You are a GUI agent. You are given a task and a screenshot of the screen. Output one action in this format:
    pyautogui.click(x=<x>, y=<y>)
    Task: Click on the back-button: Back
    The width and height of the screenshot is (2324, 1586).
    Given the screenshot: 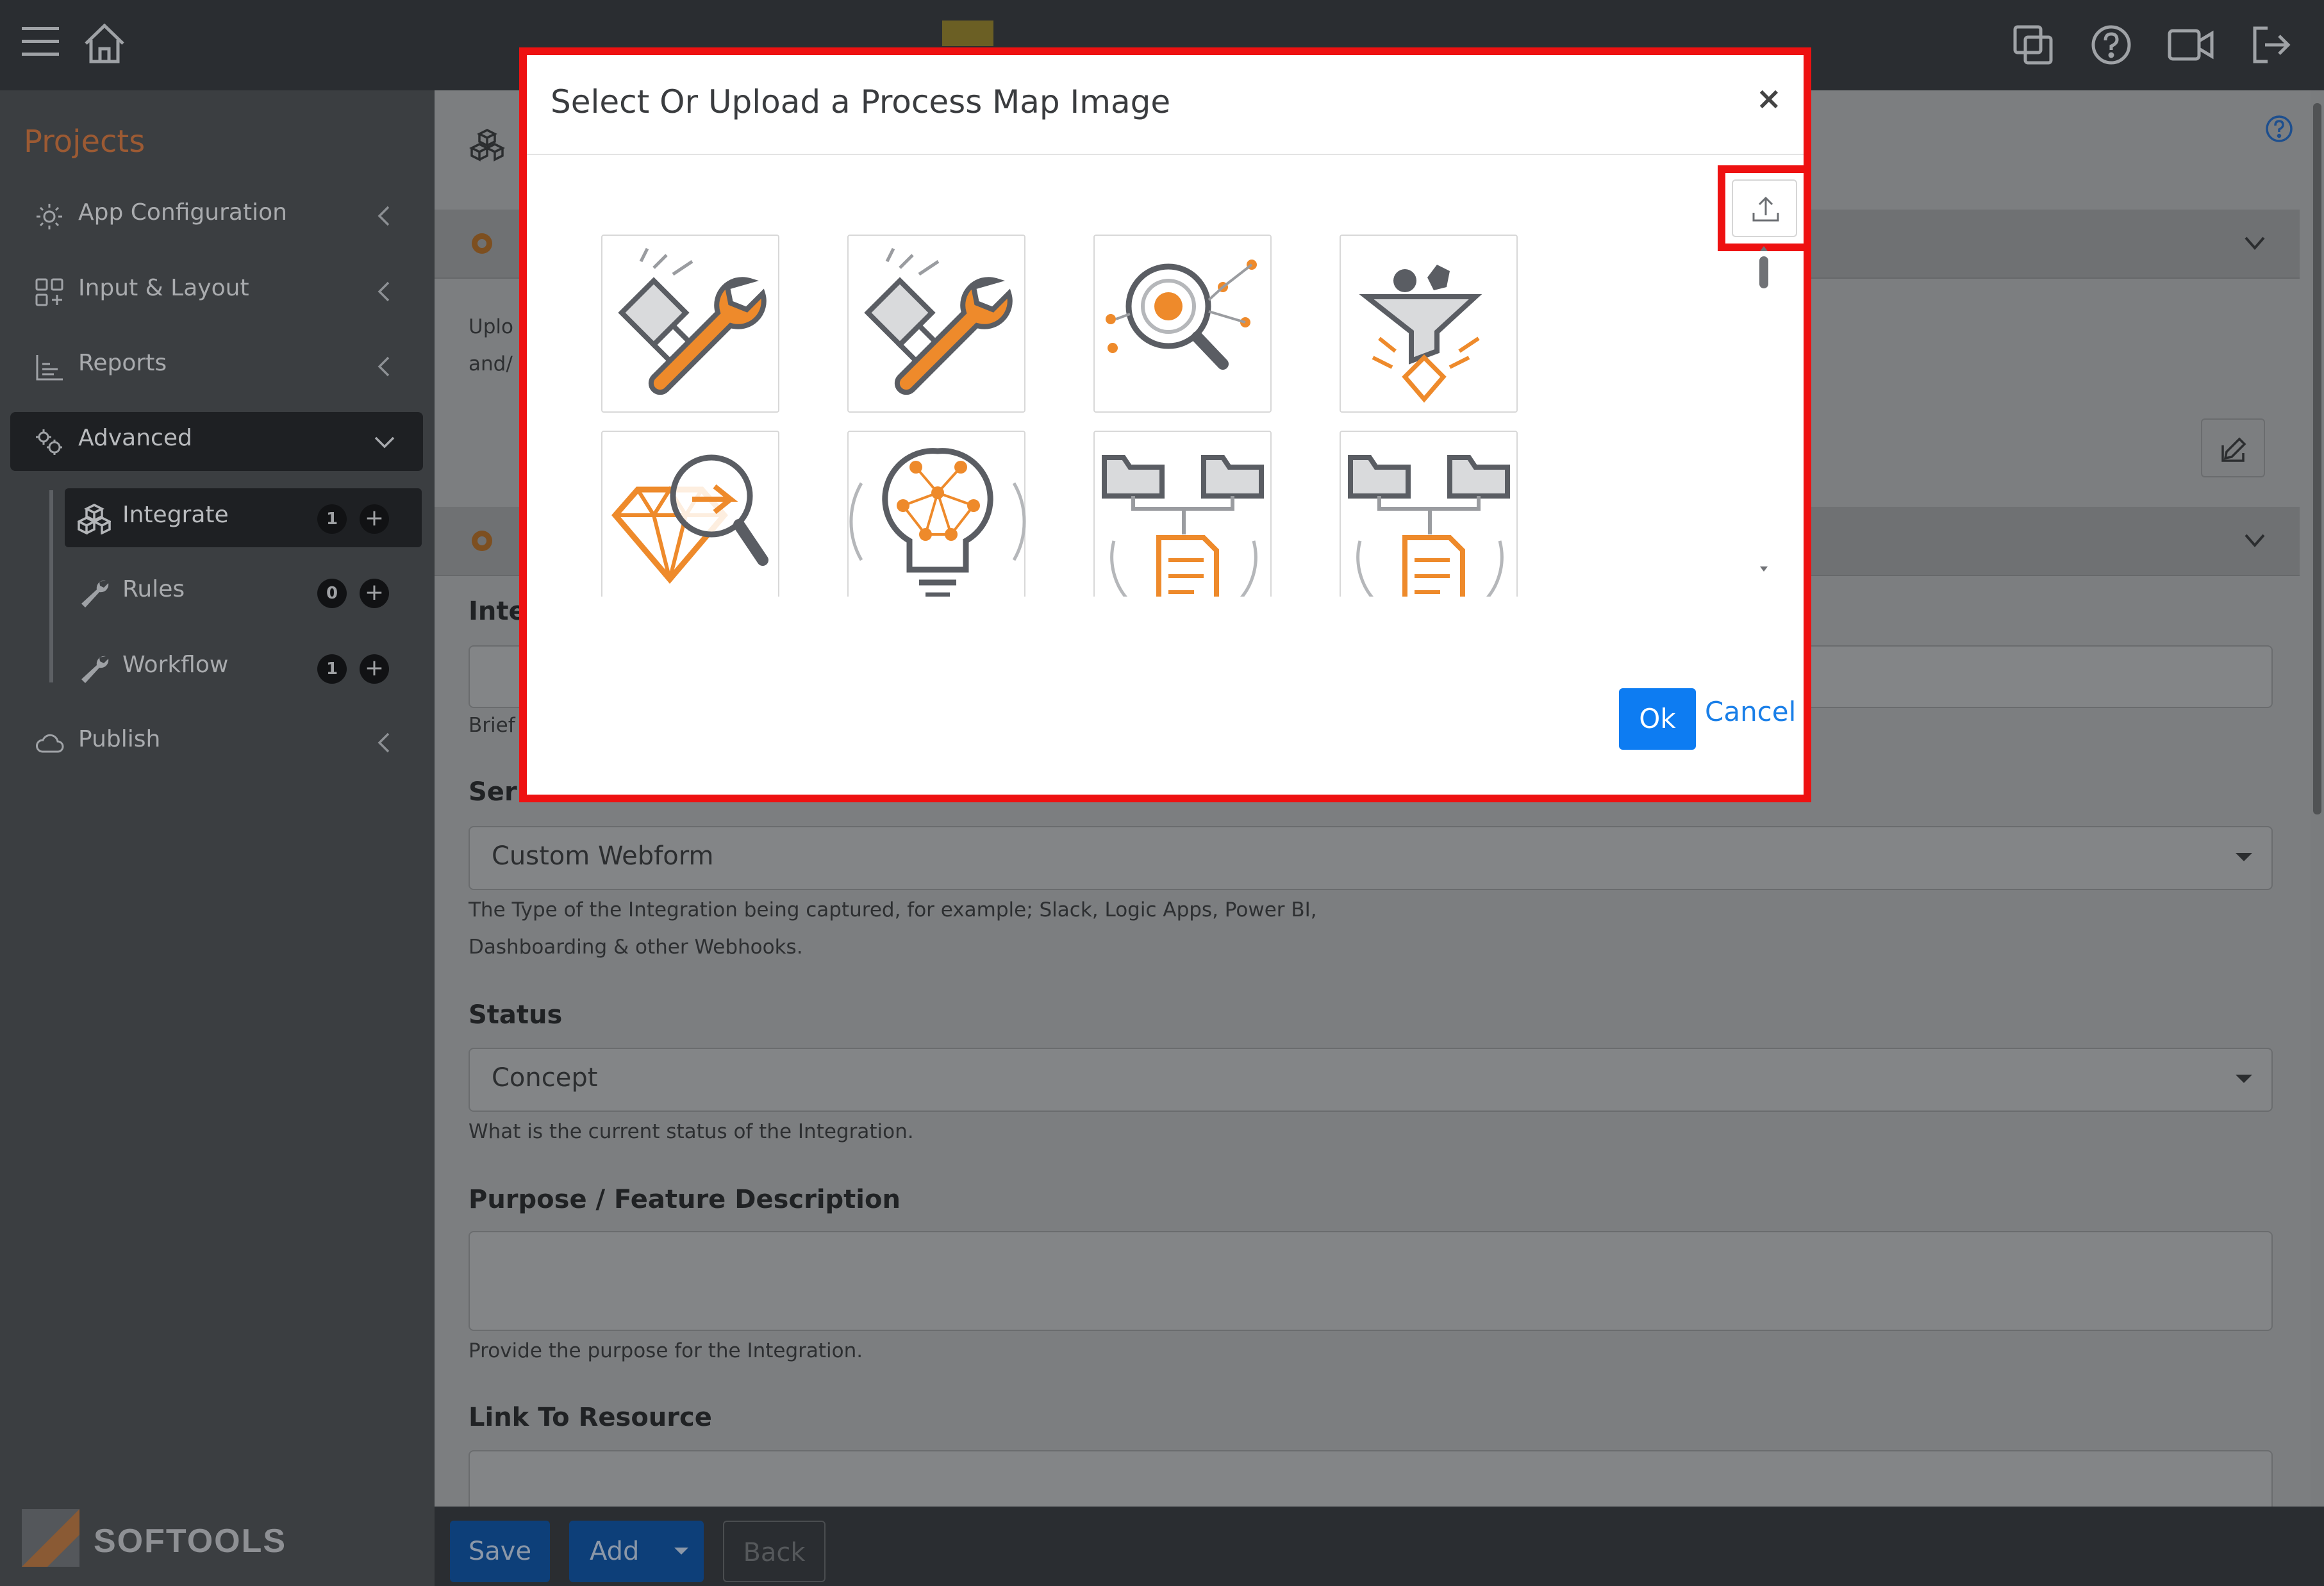 What is the action you would take?
    pyautogui.click(x=775, y=1551)
    